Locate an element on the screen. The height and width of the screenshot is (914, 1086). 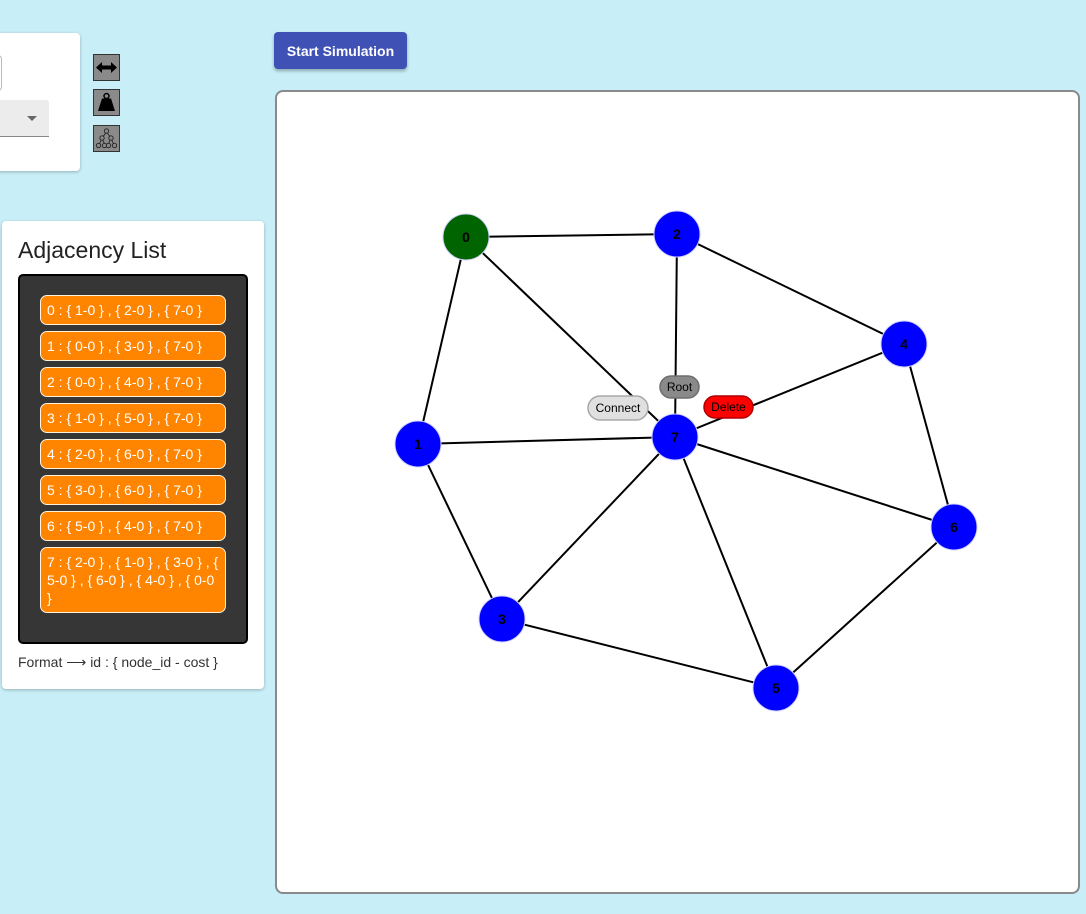
settings-input is located at coordinates (1, 73).